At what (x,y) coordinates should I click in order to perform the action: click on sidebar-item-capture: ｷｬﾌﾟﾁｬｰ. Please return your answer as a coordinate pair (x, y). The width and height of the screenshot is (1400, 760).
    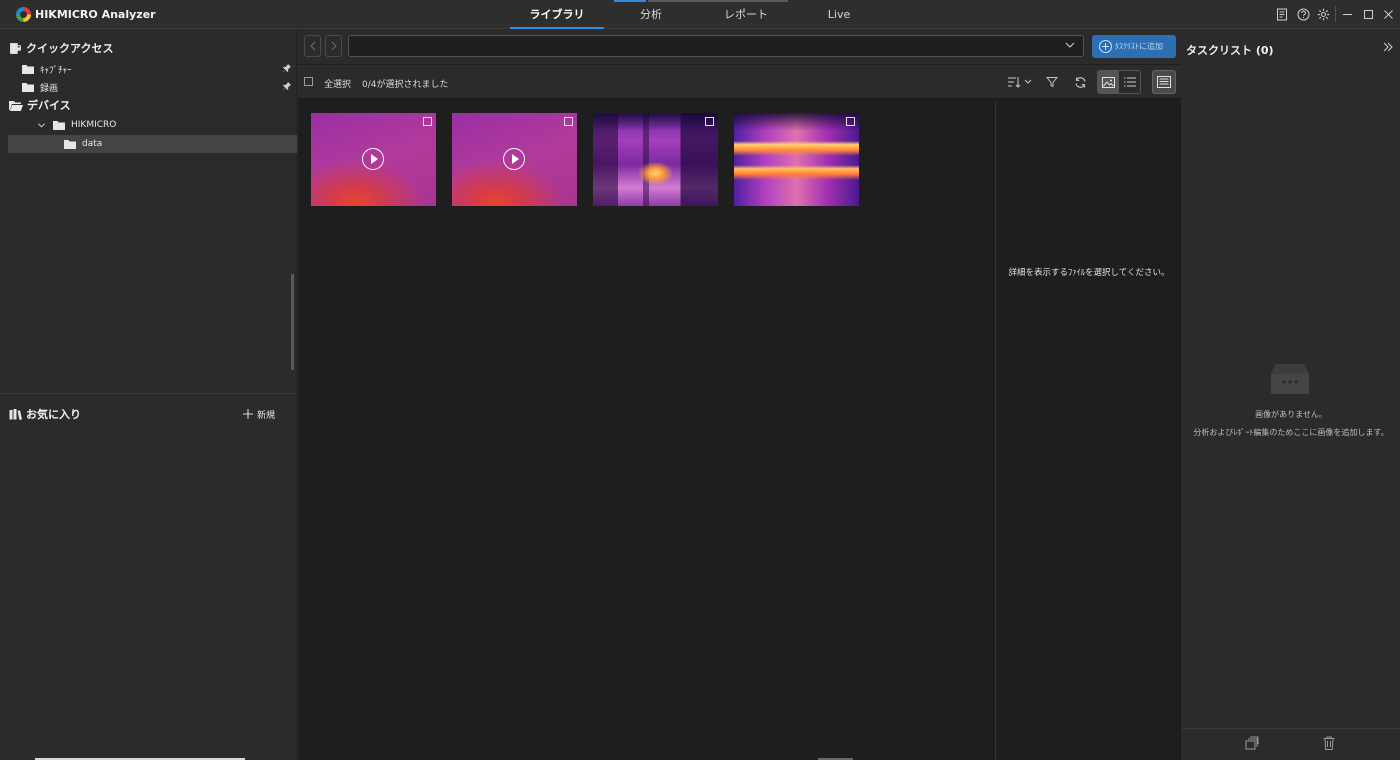
    Looking at the image, I should click on (148, 69).